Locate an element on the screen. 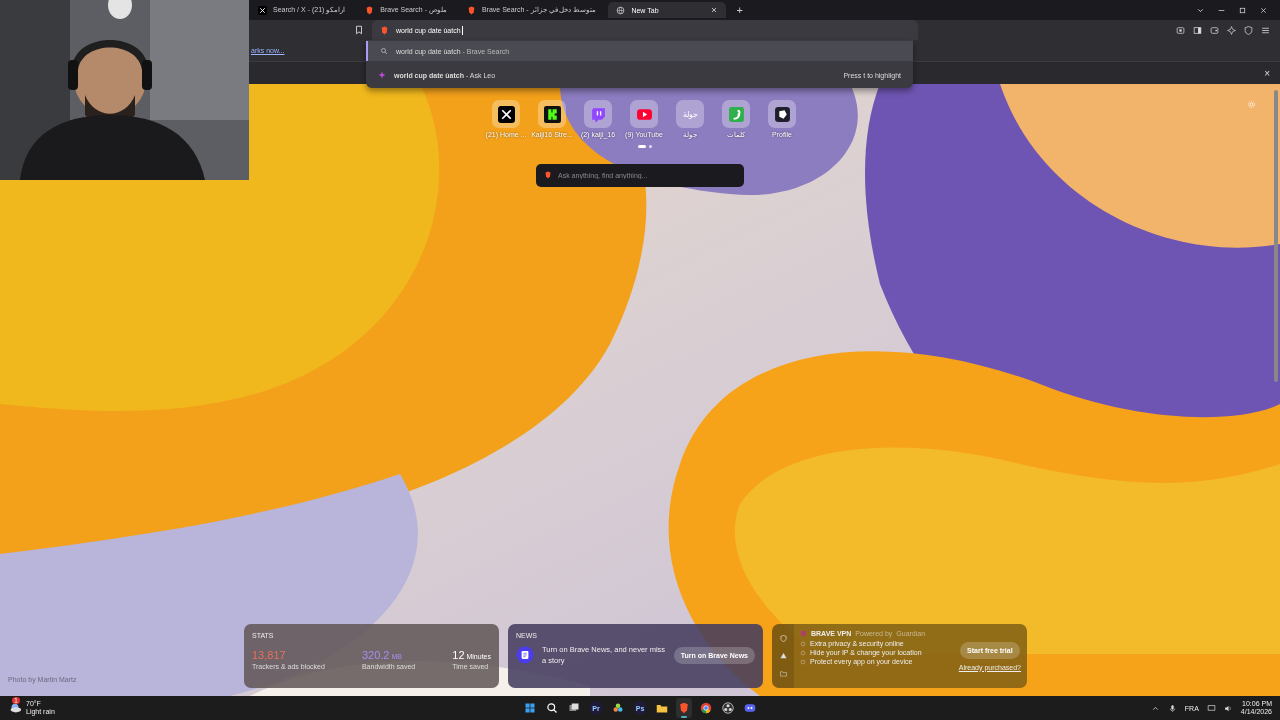 Image resolution: width=1280 pixels, height=720 pixels. menu-icon is located at coordinates (1265, 30).